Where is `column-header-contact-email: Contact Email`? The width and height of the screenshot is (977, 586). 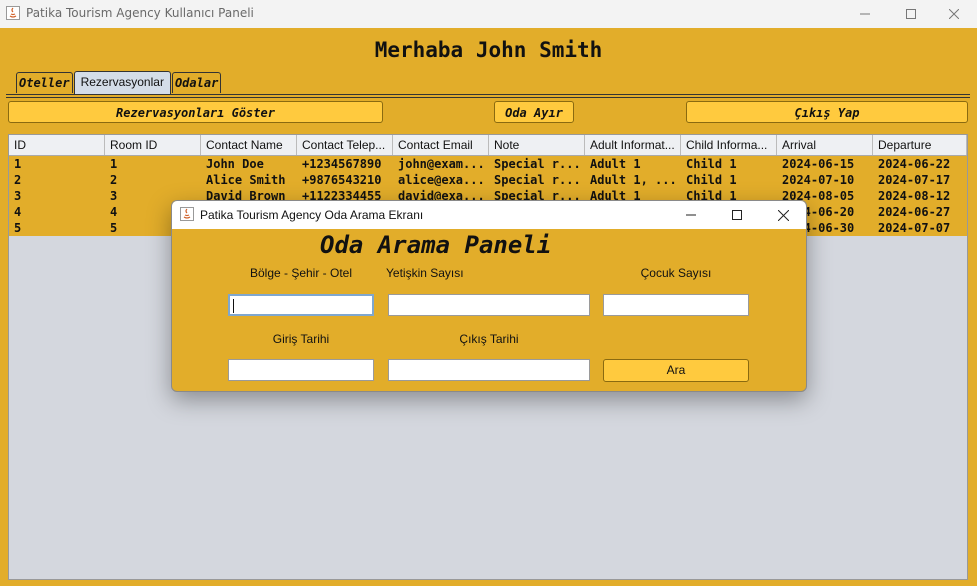
column-header-contact-email: Contact Email is located at coordinates (441, 145).